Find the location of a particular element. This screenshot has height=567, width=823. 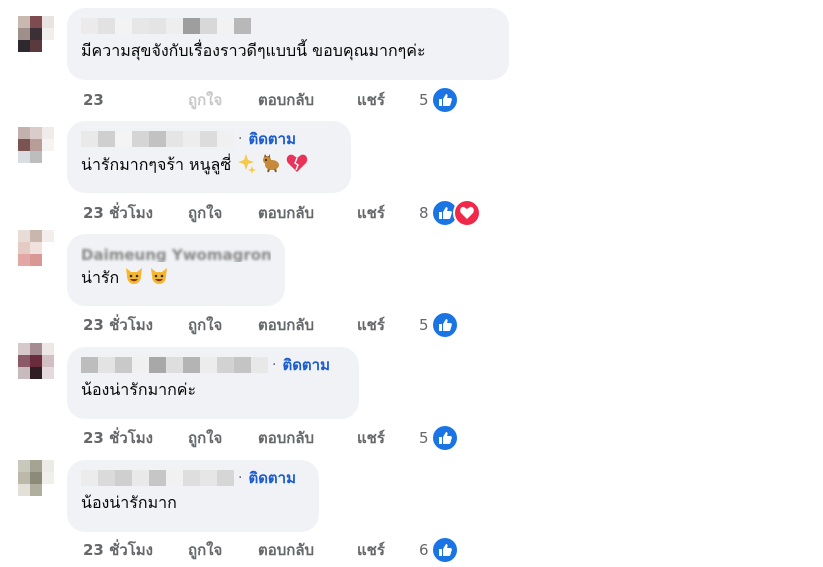

comment-bubble: · ติดตาม น้องน่ารักมาก is located at coordinates (193, 496).